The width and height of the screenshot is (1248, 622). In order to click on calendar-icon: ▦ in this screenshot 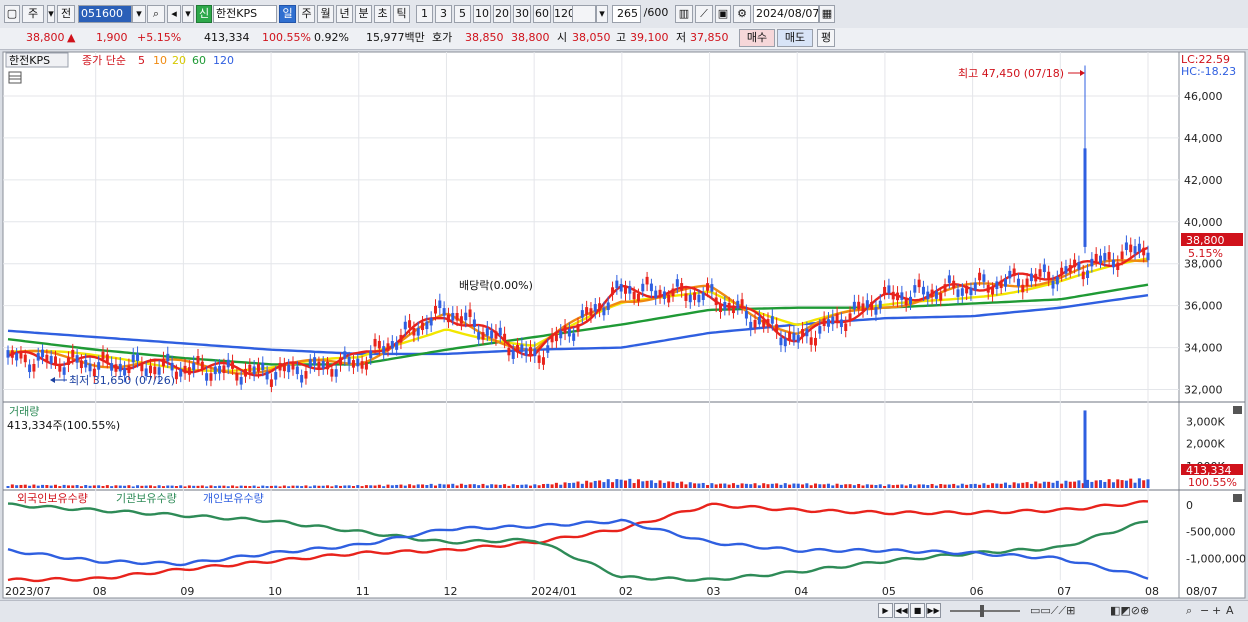, I will do `click(827, 14)`.